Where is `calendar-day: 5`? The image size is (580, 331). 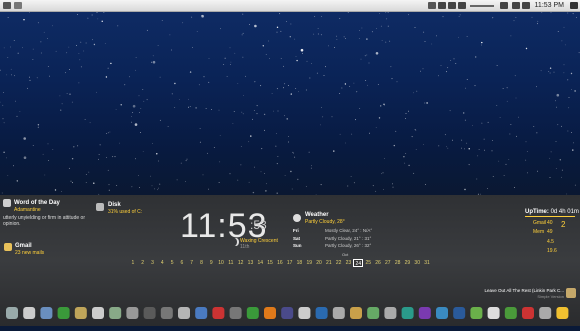
calendar-day: 5 is located at coordinates (172, 263).